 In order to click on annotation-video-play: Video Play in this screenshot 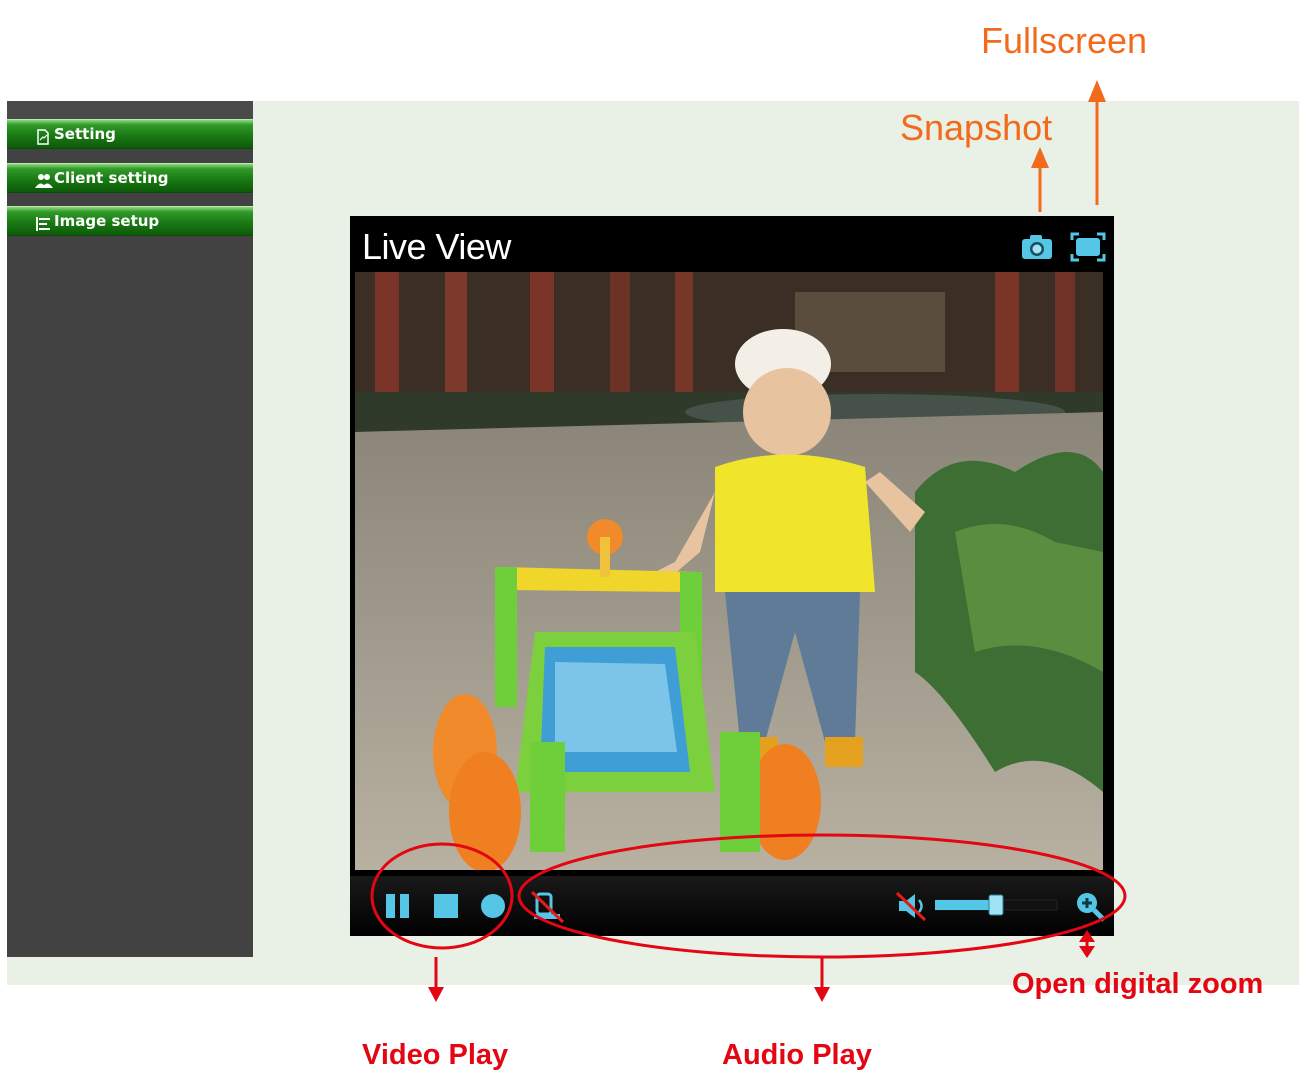, I will do `click(435, 1055)`.